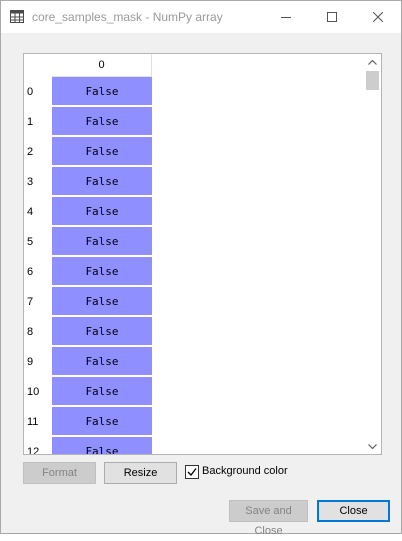 The width and height of the screenshot is (402, 541). I want to click on format-button: Format, so click(59, 473).